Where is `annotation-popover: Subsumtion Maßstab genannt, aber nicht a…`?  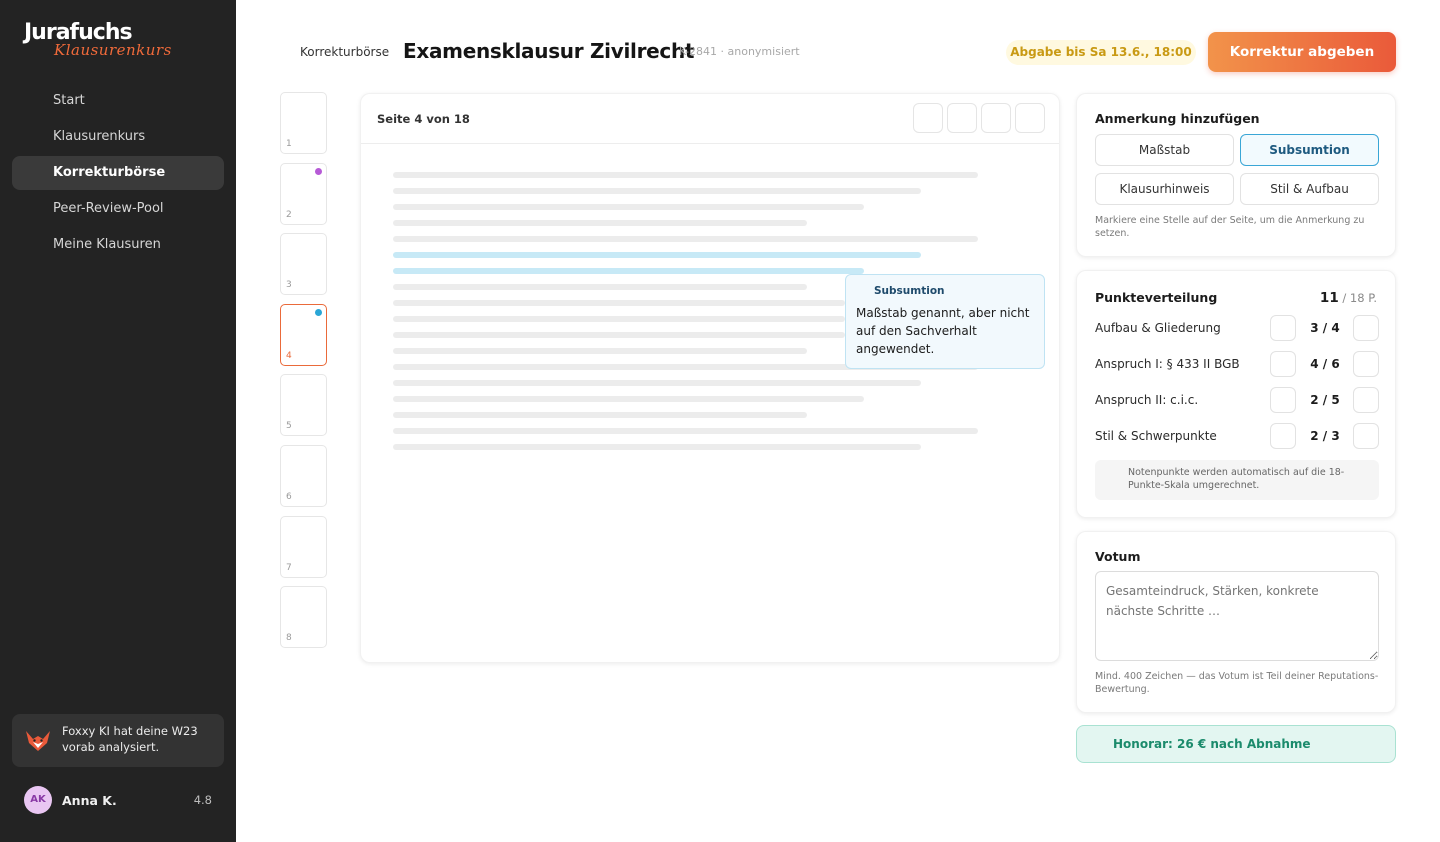 annotation-popover: Subsumtion Maßstab genannt, aber nicht a… is located at coordinates (945, 321).